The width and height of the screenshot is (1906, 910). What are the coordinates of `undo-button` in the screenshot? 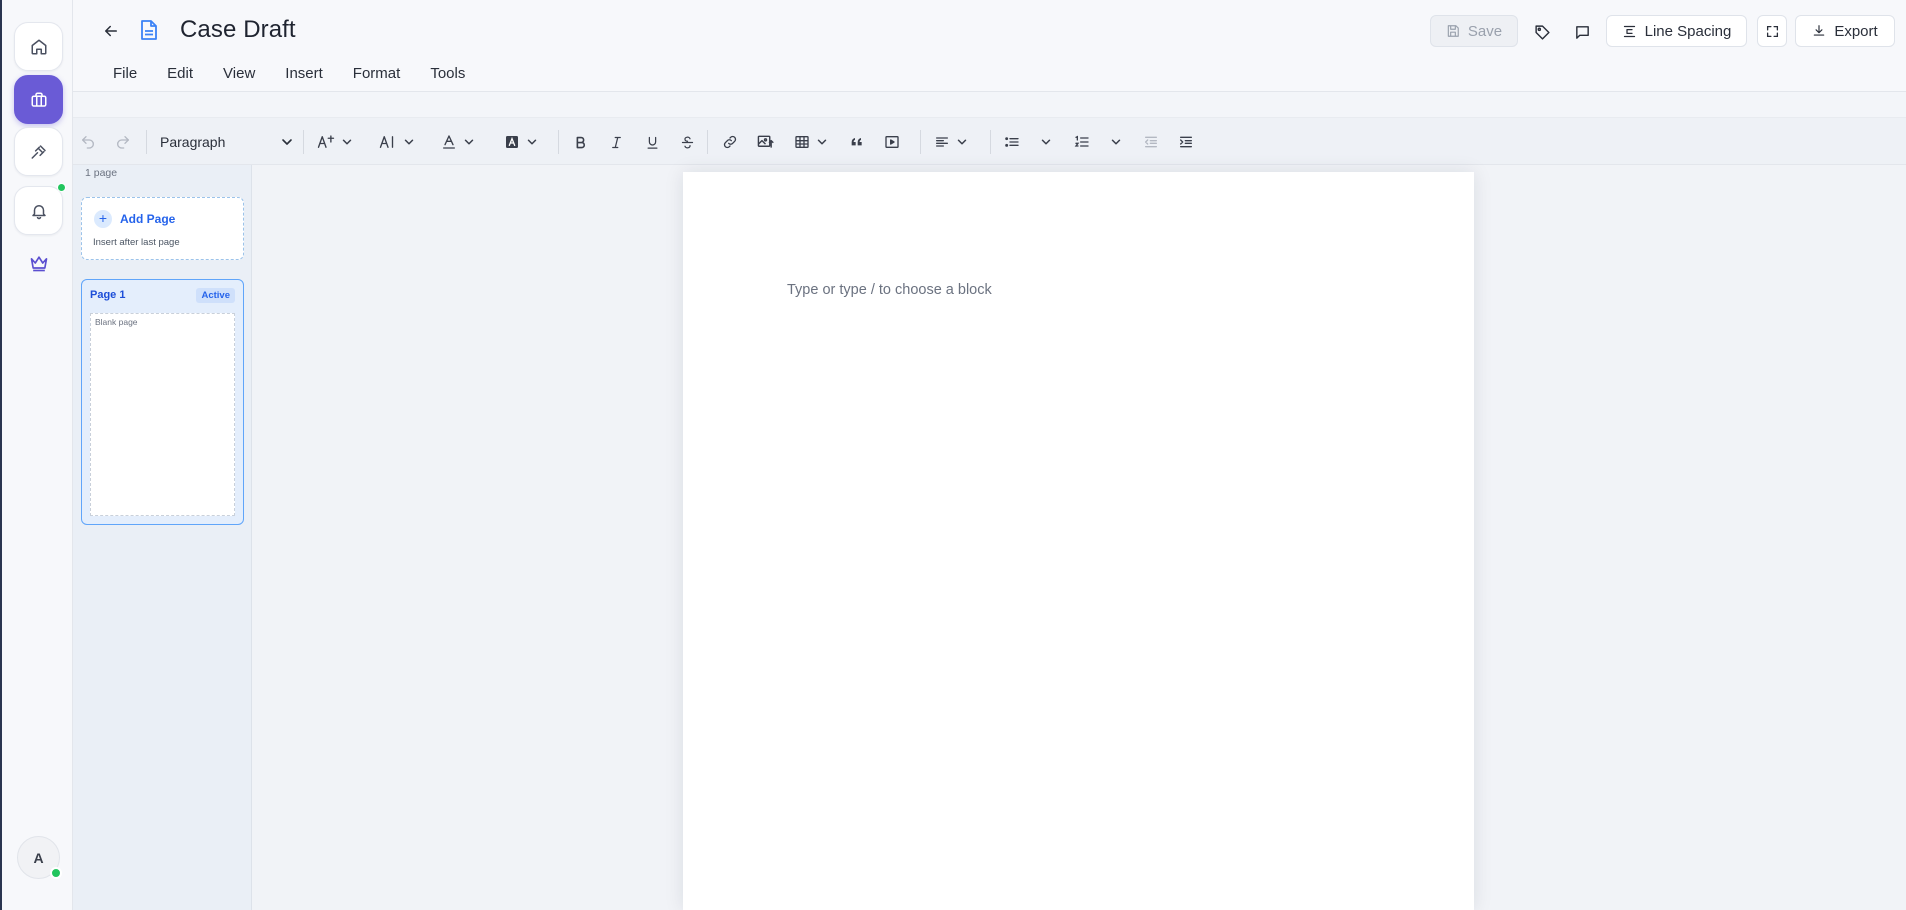 It's located at (88, 142).